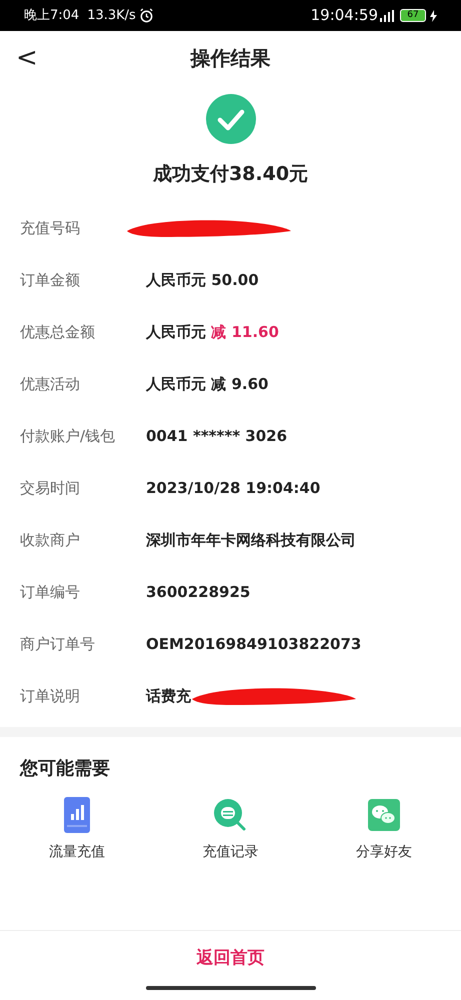 The width and height of the screenshot is (461, 1000). What do you see at coordinates (111, 15) in the screenshot?
I see `network-speed: 13.3K/s` at bounding box center [111, 15].